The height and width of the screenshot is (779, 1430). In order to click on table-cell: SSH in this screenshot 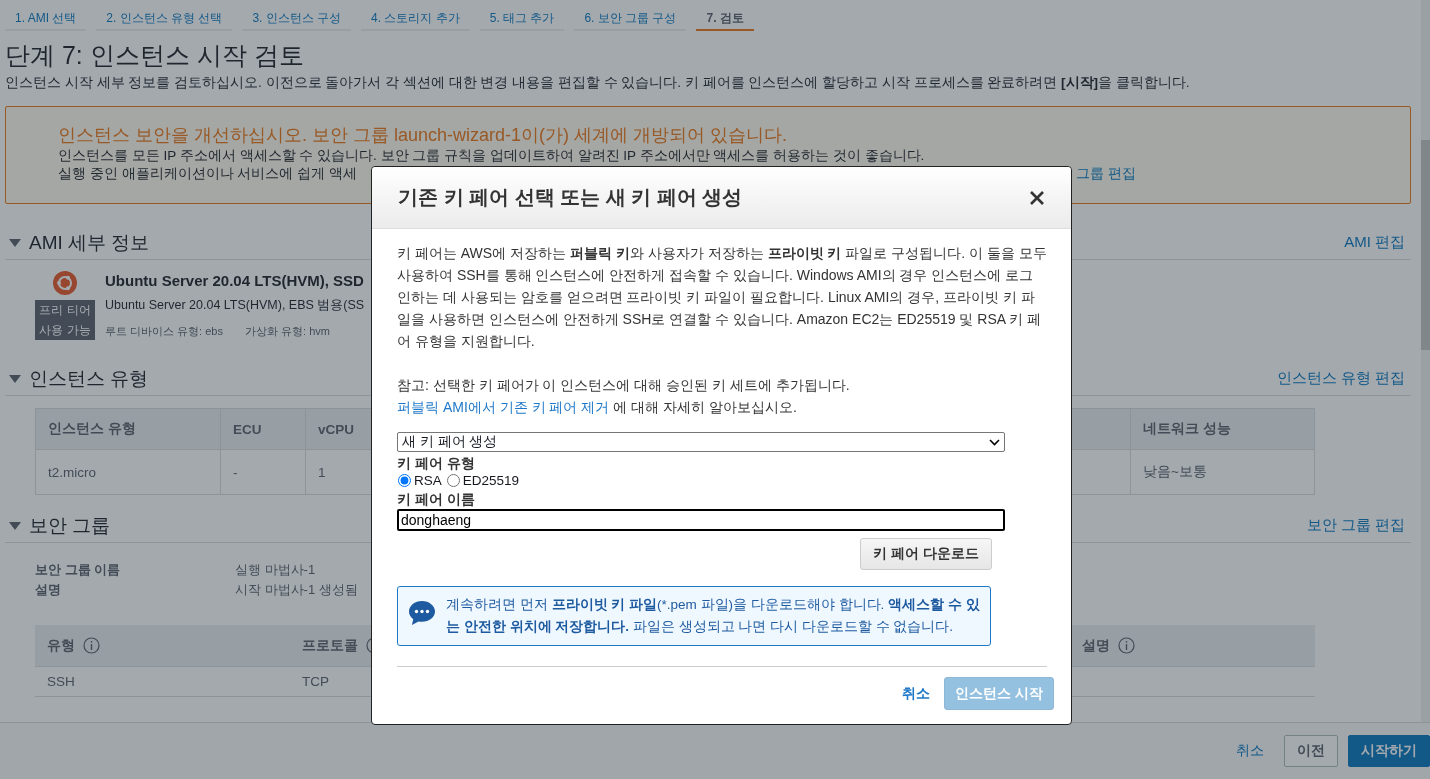, I will do `click(162, 682)`.